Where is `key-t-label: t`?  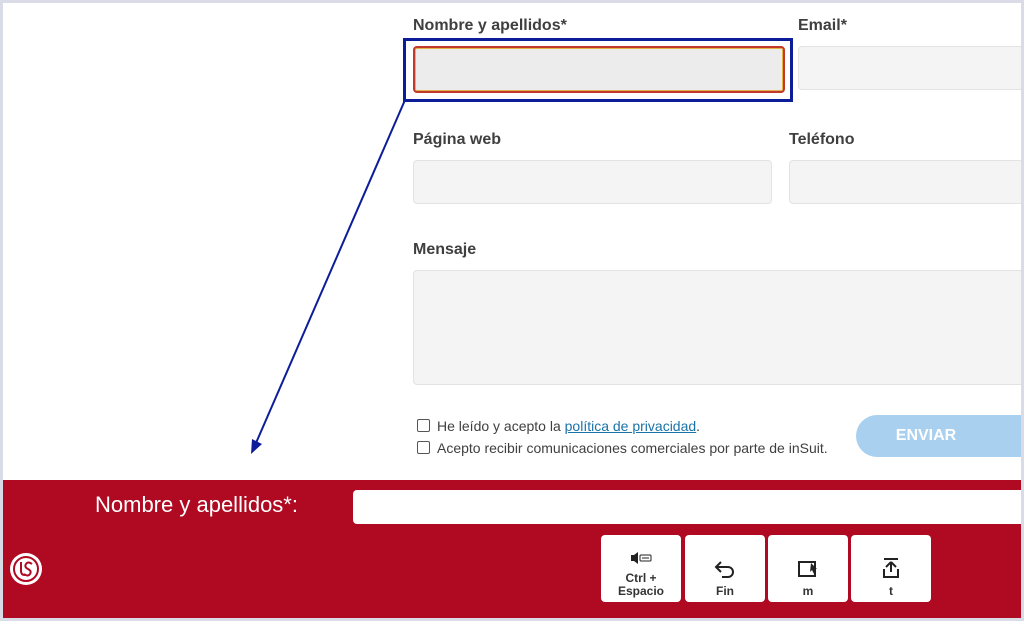
key-t-label: t is located at coordinates (891, 591).